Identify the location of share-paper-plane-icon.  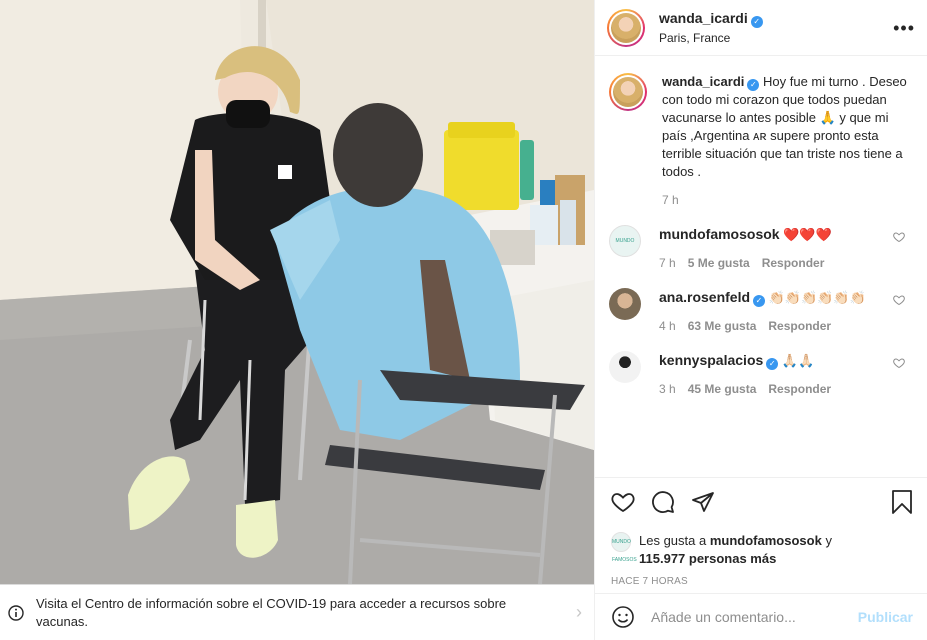
(703, 502).